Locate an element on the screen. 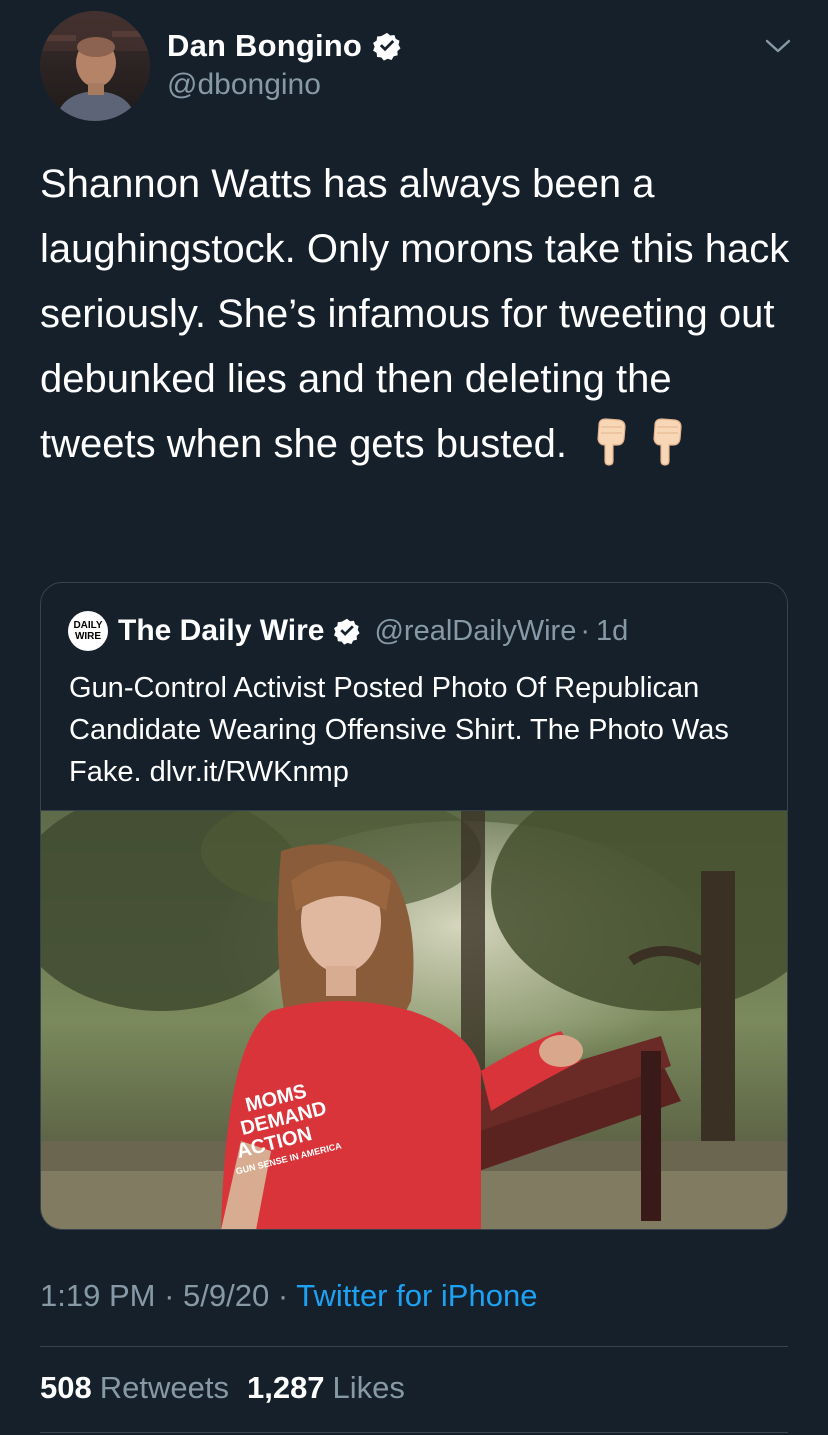  quoted-time-ago: 1d is located at coordinates (612, 630).